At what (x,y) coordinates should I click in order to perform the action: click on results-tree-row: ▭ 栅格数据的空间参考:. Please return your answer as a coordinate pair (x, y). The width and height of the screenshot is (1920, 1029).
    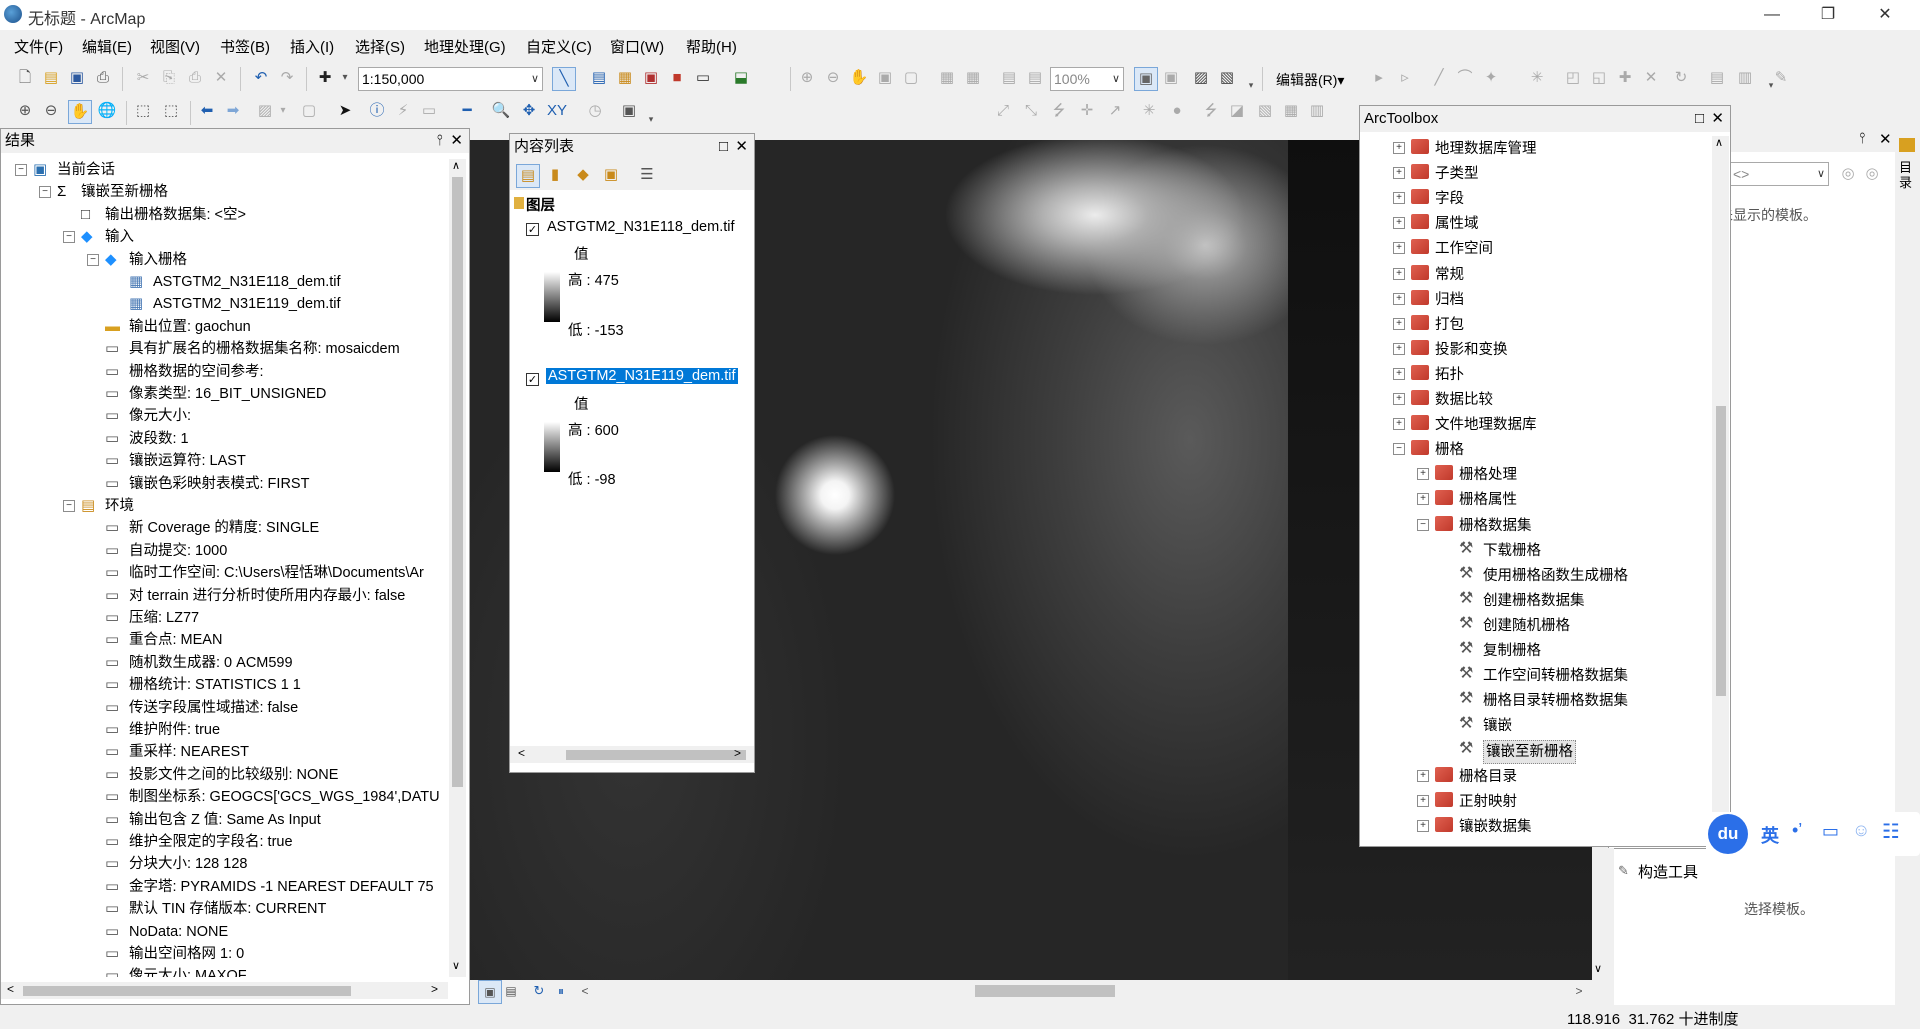
    Looking at the image, I should click on (224, 372).